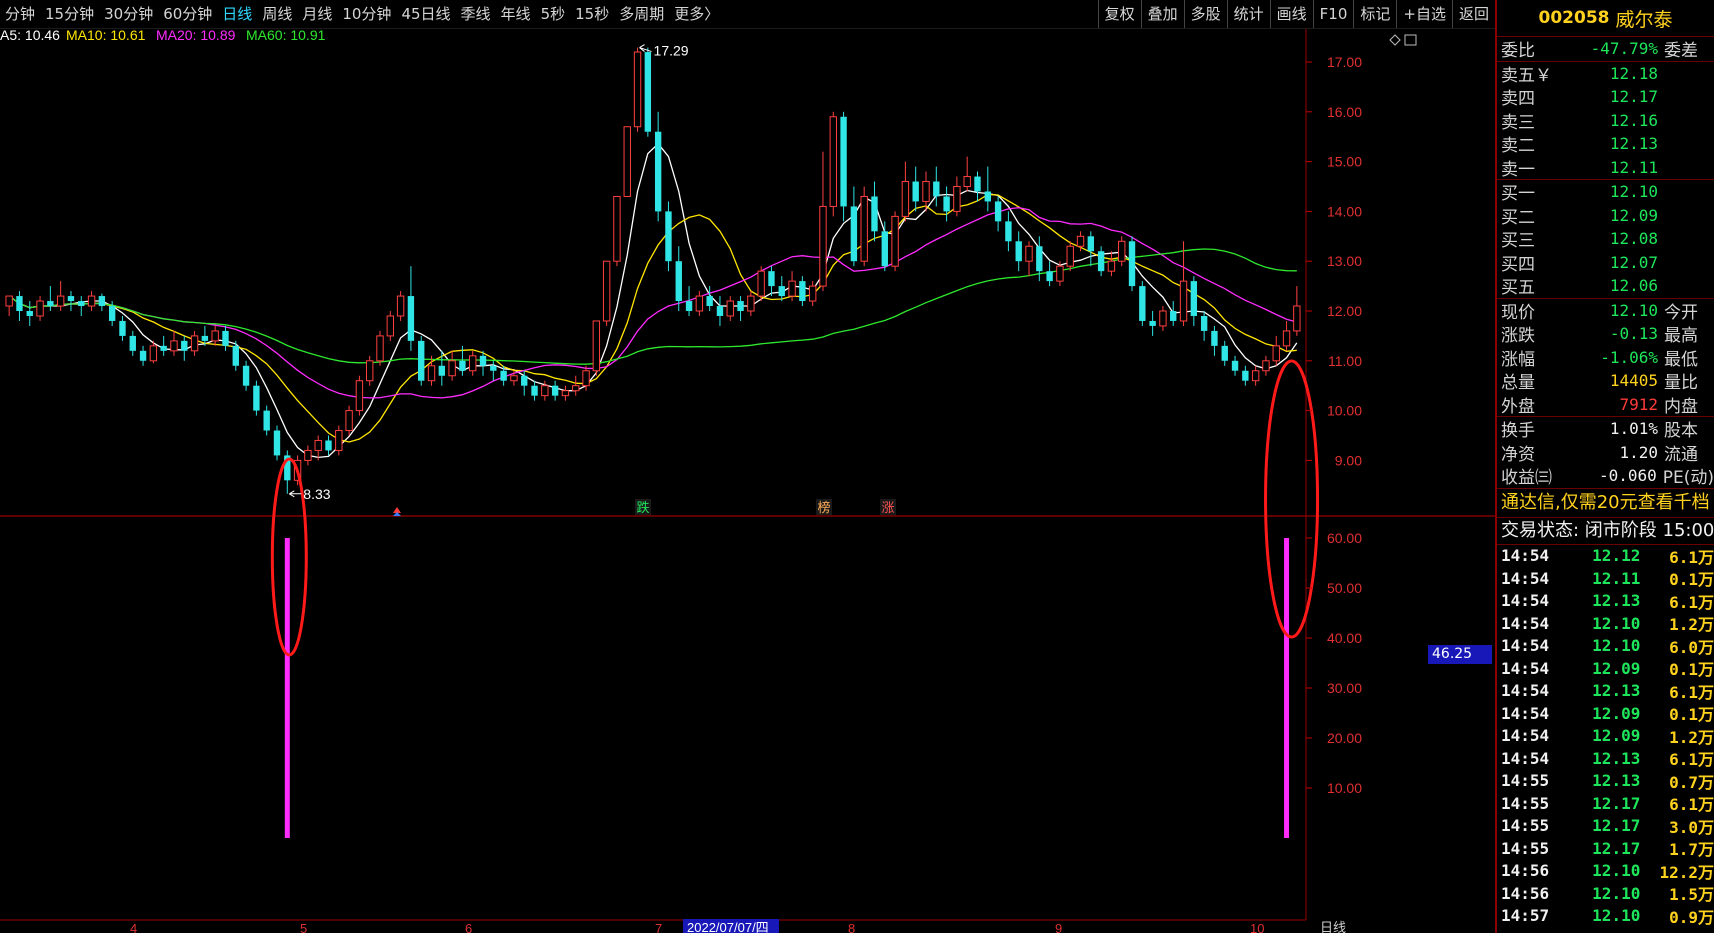  Describe the element at coordinates (20, 14) in the screenshot. I see `period-tab: 分钟` at that location.